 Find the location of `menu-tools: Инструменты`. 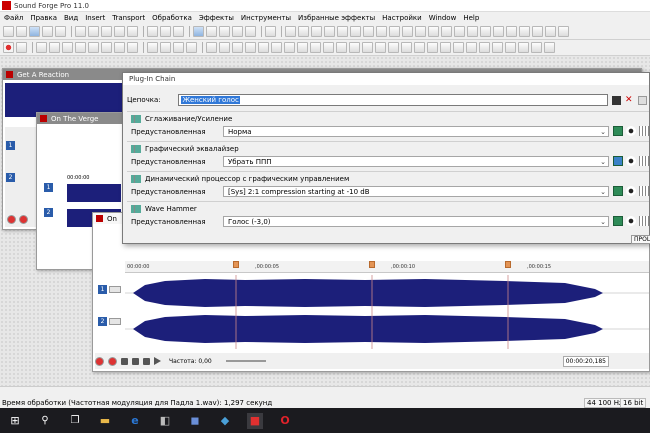

menu-tools: Инструменты is located at coordinates (266, 18).